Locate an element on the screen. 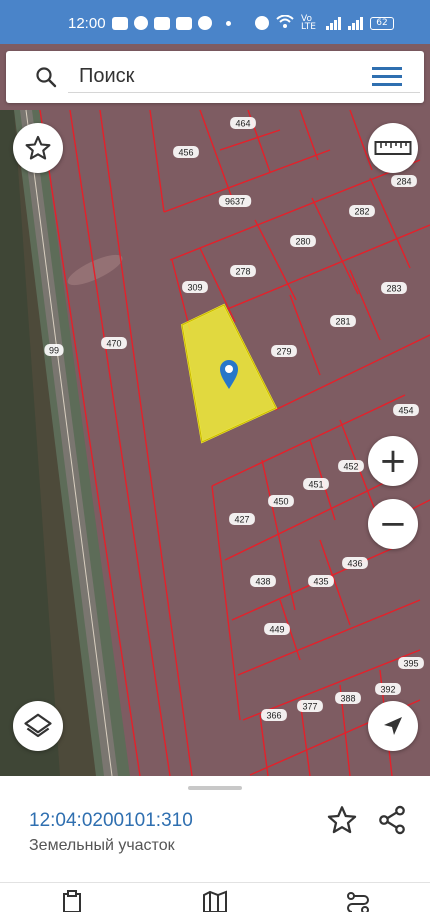 The image size is (430, 912). parcel-number-label: 388 is located at coordinates (347, 699).